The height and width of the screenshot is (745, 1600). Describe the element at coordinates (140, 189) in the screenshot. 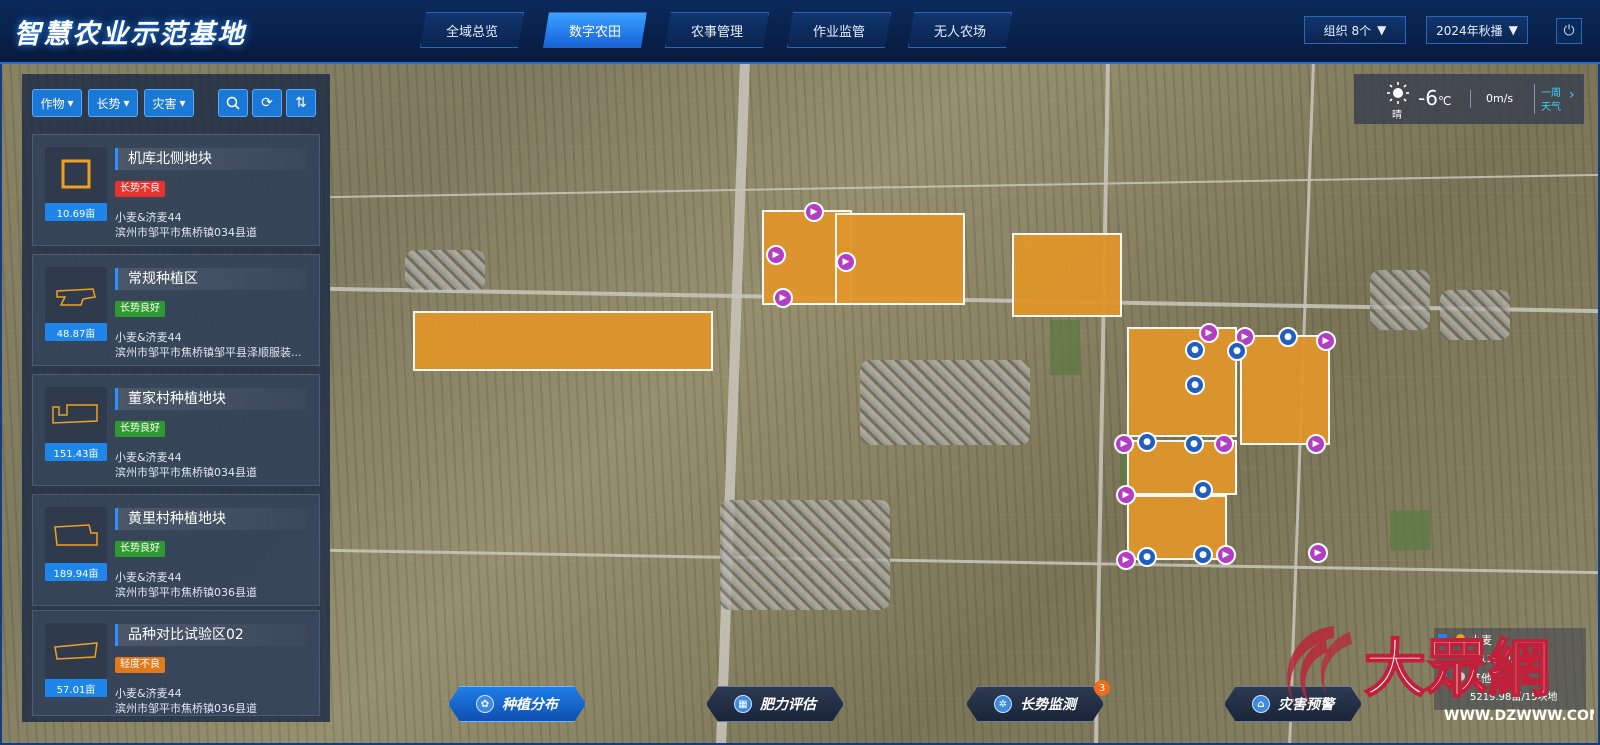

I see `status-badge: 长势不良` at that location.